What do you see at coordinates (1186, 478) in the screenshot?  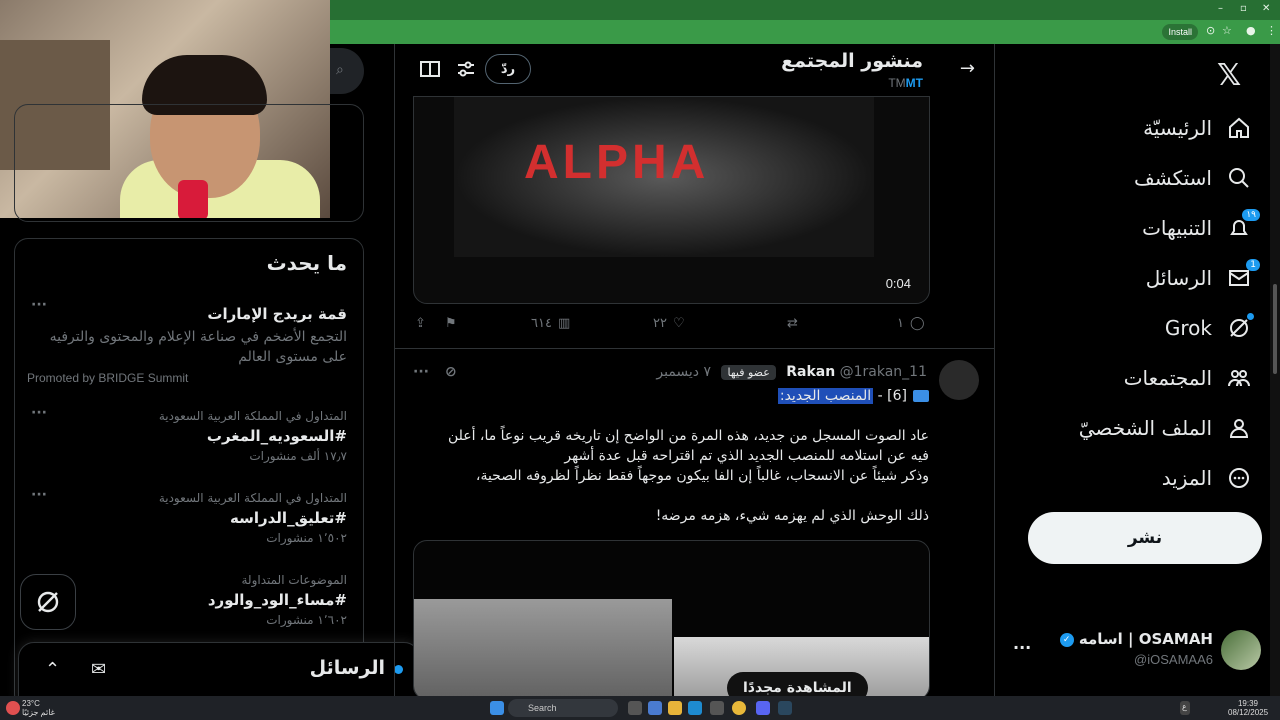 I see `nav-label: المزيد` at bounding box center [1186, 478].